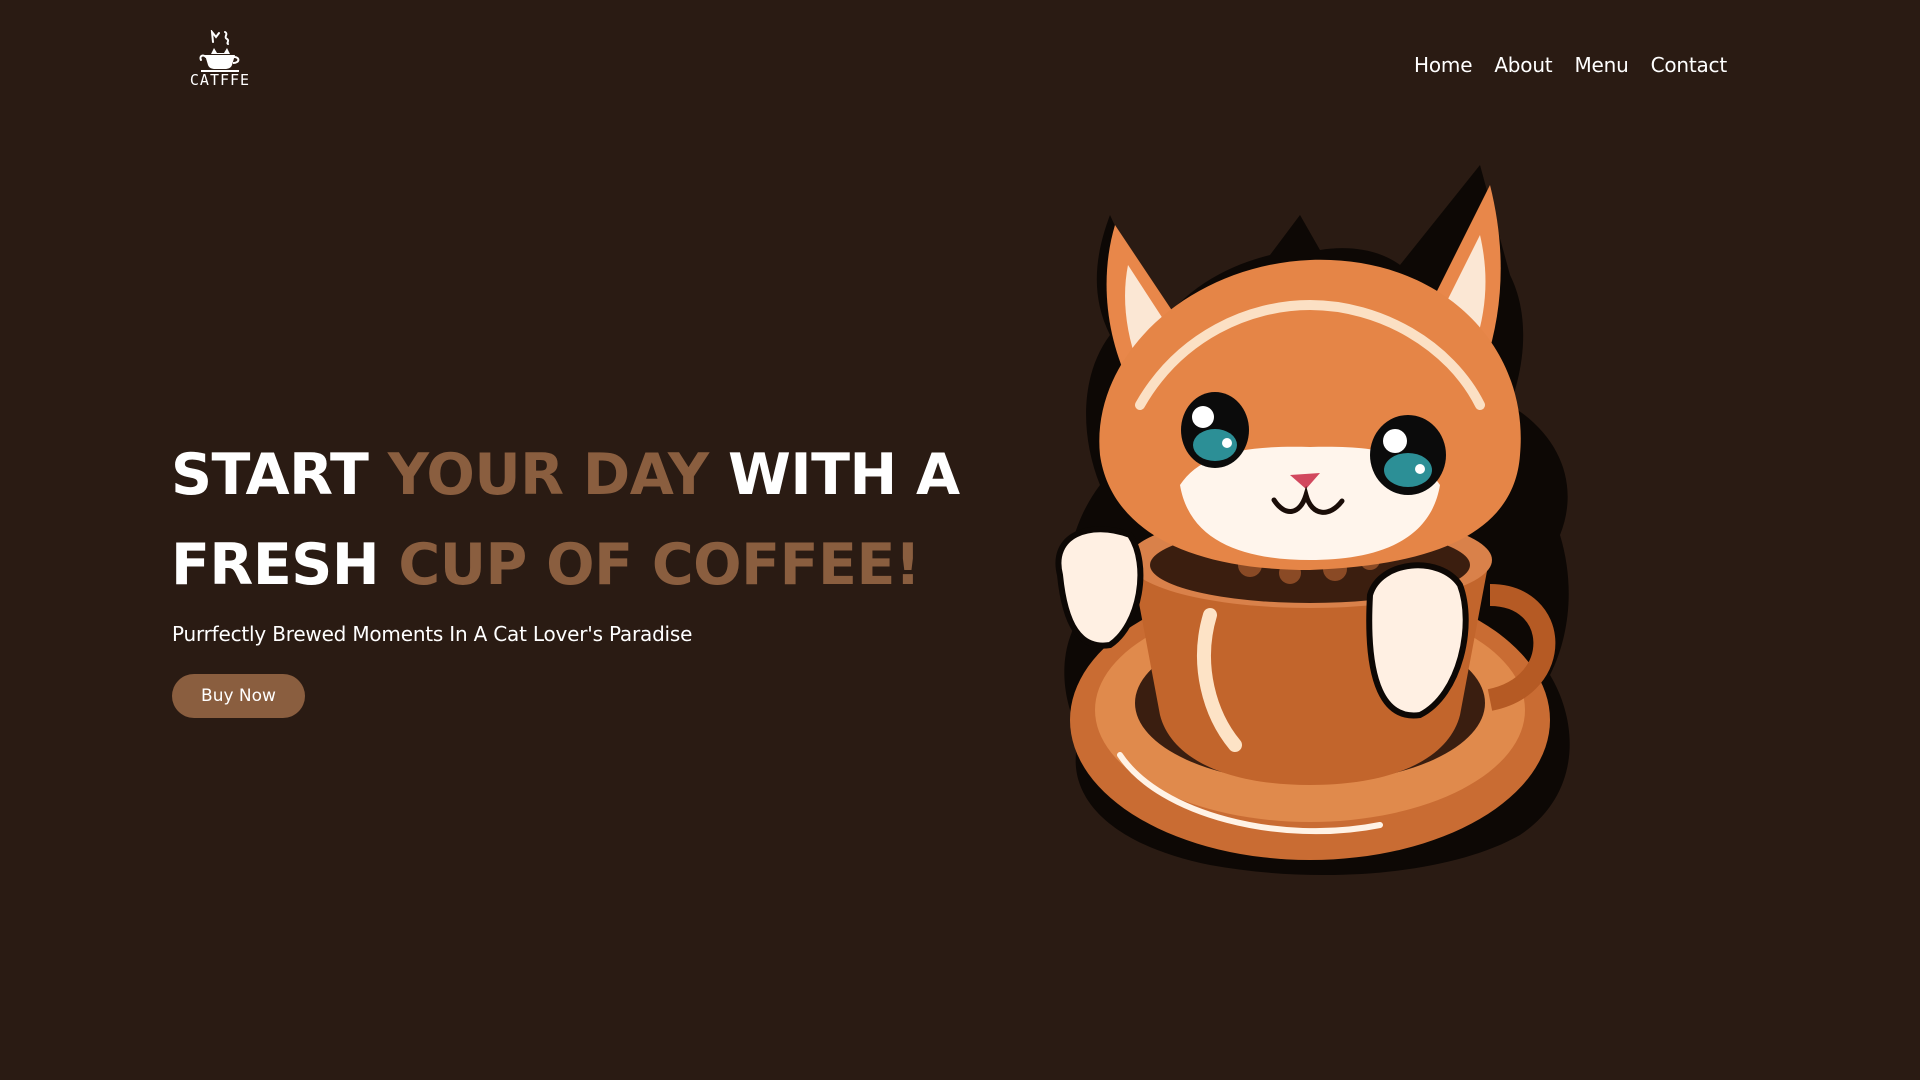 The image size is (1920, 1080). What do you see at coordinates (1443, 65) in the screenshot?
I see `nav-home: Home` at bounding box center [1443, 65].